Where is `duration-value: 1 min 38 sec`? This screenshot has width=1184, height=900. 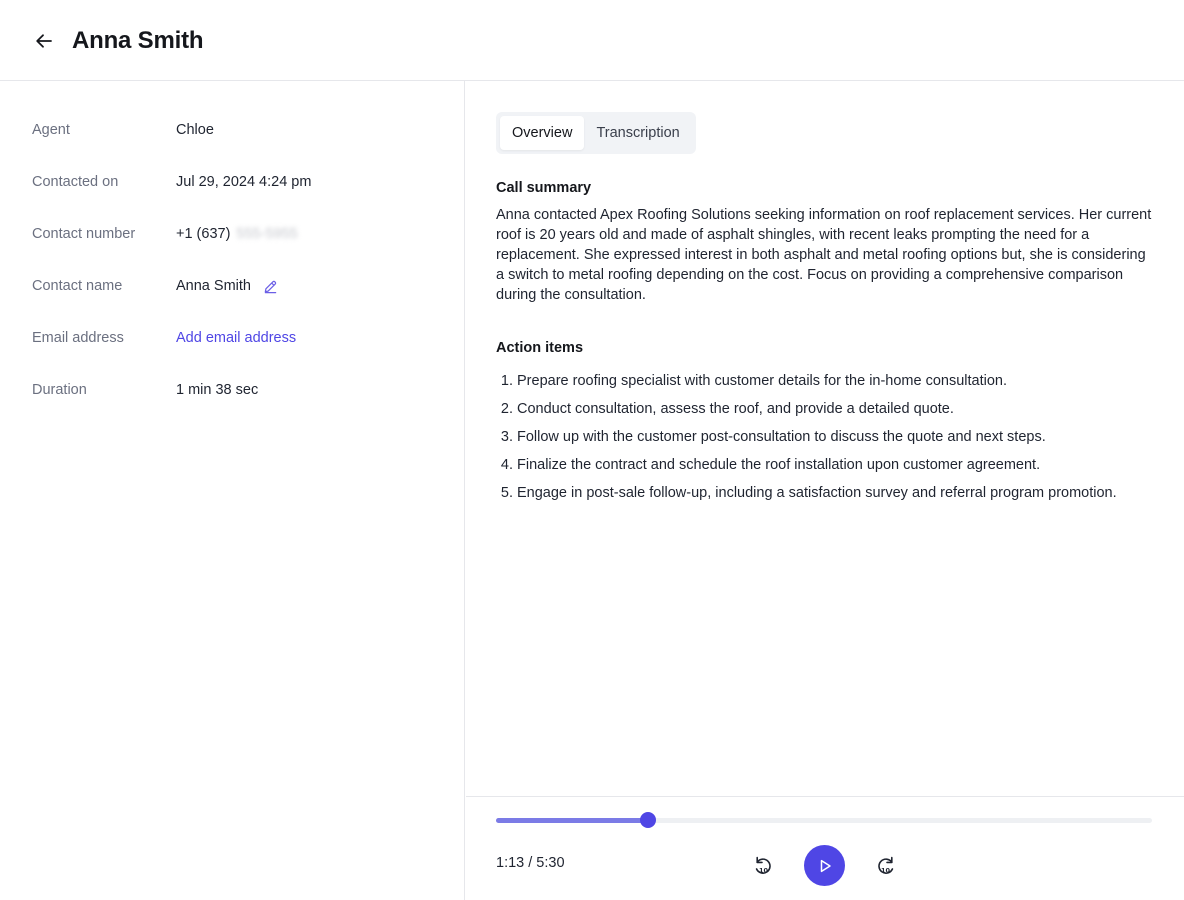 duration-value: 1 min 38 sec is located at coordinates (217, 390).